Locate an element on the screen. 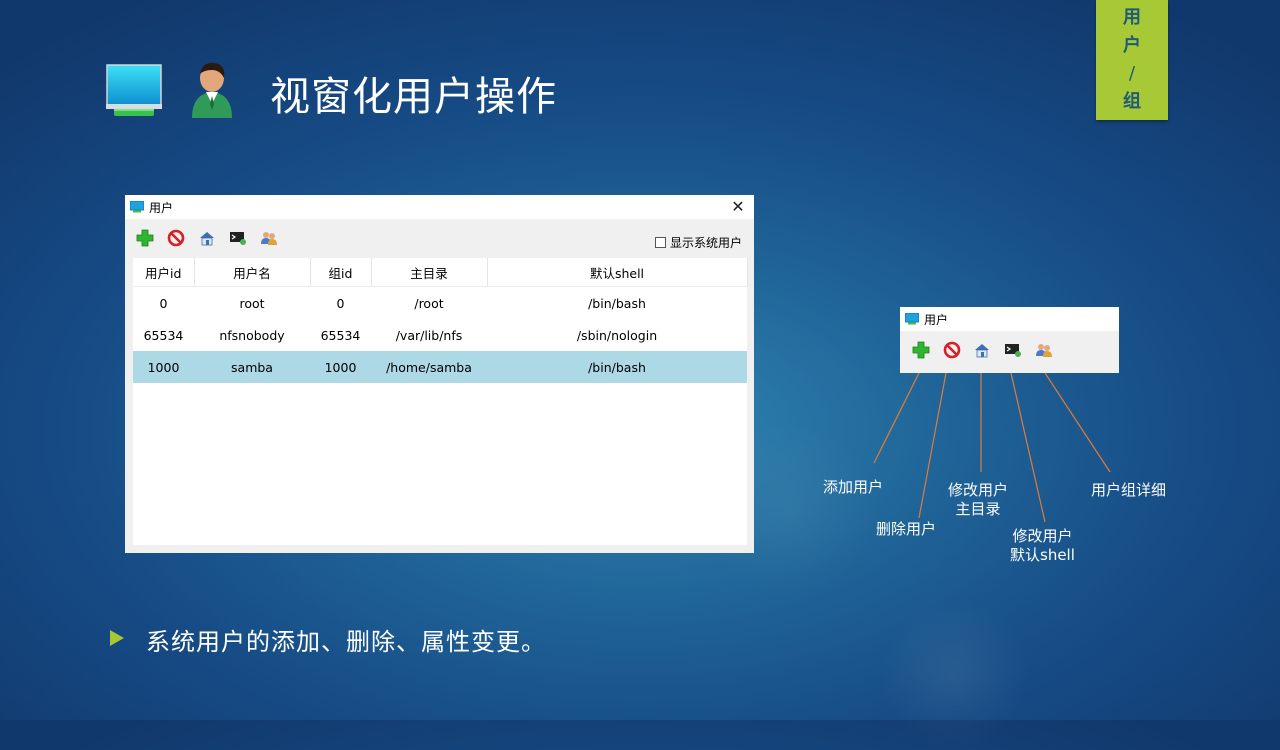 The width and height of the screenshot is (1280, 750). annotation-line: 主目录 is located at coordinates (978, 509).